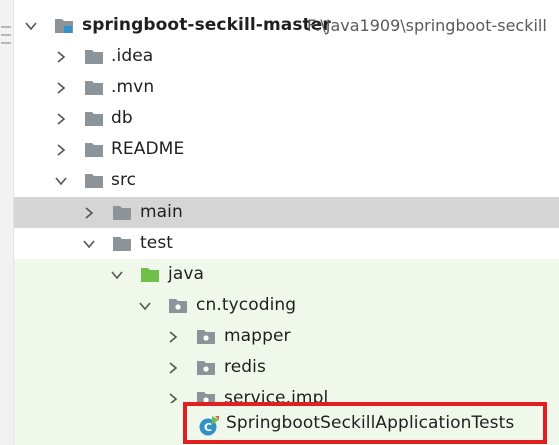 This screenshot has width=559, height=445. What do you see at coordinates (286, 87) in the screenshot?
I see `tree-row-mvn: .mvn` at bounding box center [286, 87].